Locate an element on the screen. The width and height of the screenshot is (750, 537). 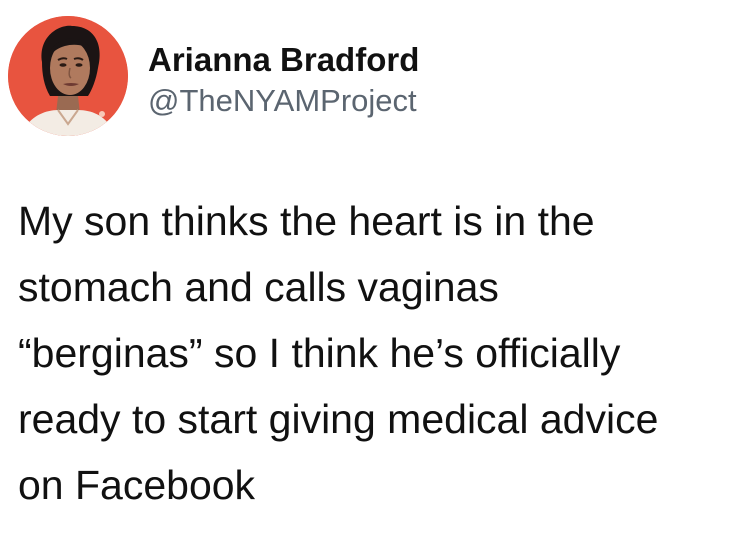
tweet-text-line: stomach and calls vaginas is located at coordinates (258, 287).